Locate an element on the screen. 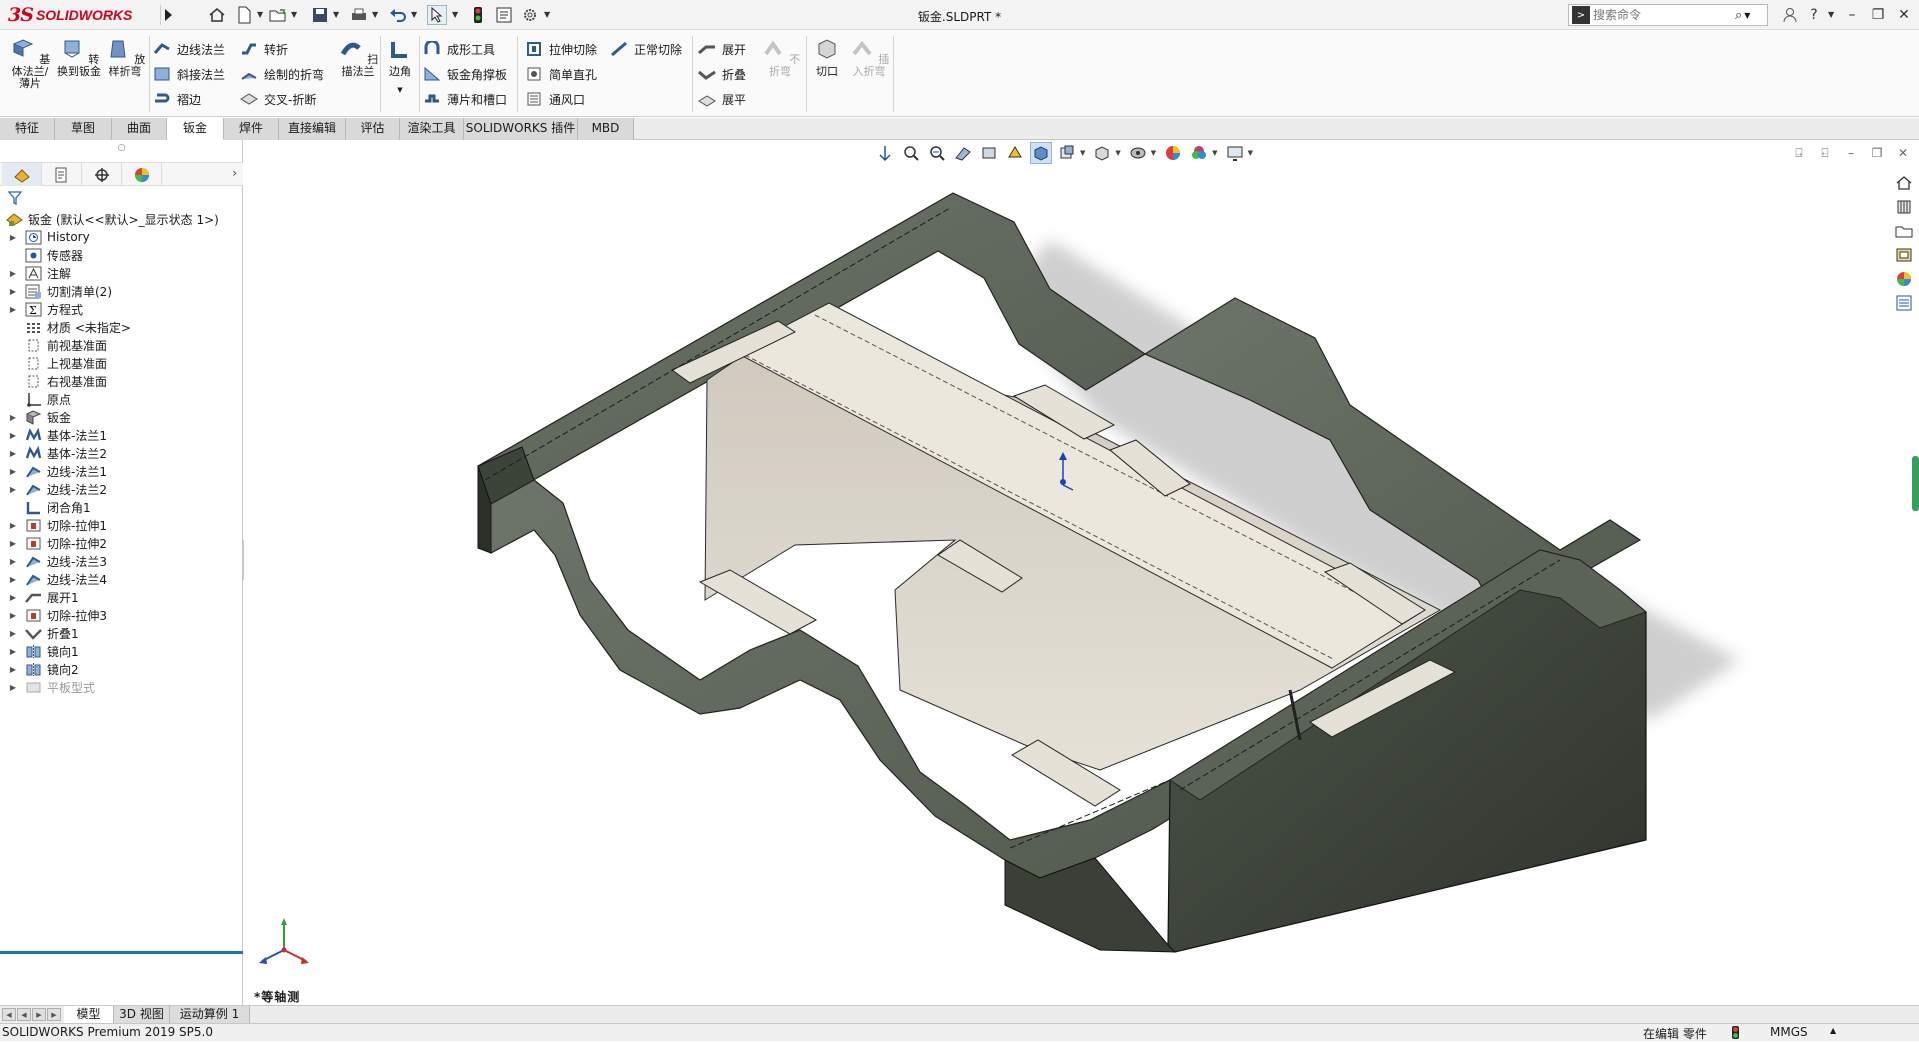 Image resolution: width=1919 pixels, height=1042 pixels. display-style-icon is located at coordinates (1041, 153).